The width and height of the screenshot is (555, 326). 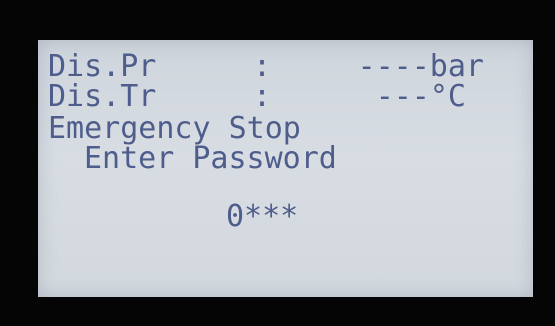 I want to click on status-message: Emergency Stop, so click(x=174, y=128).